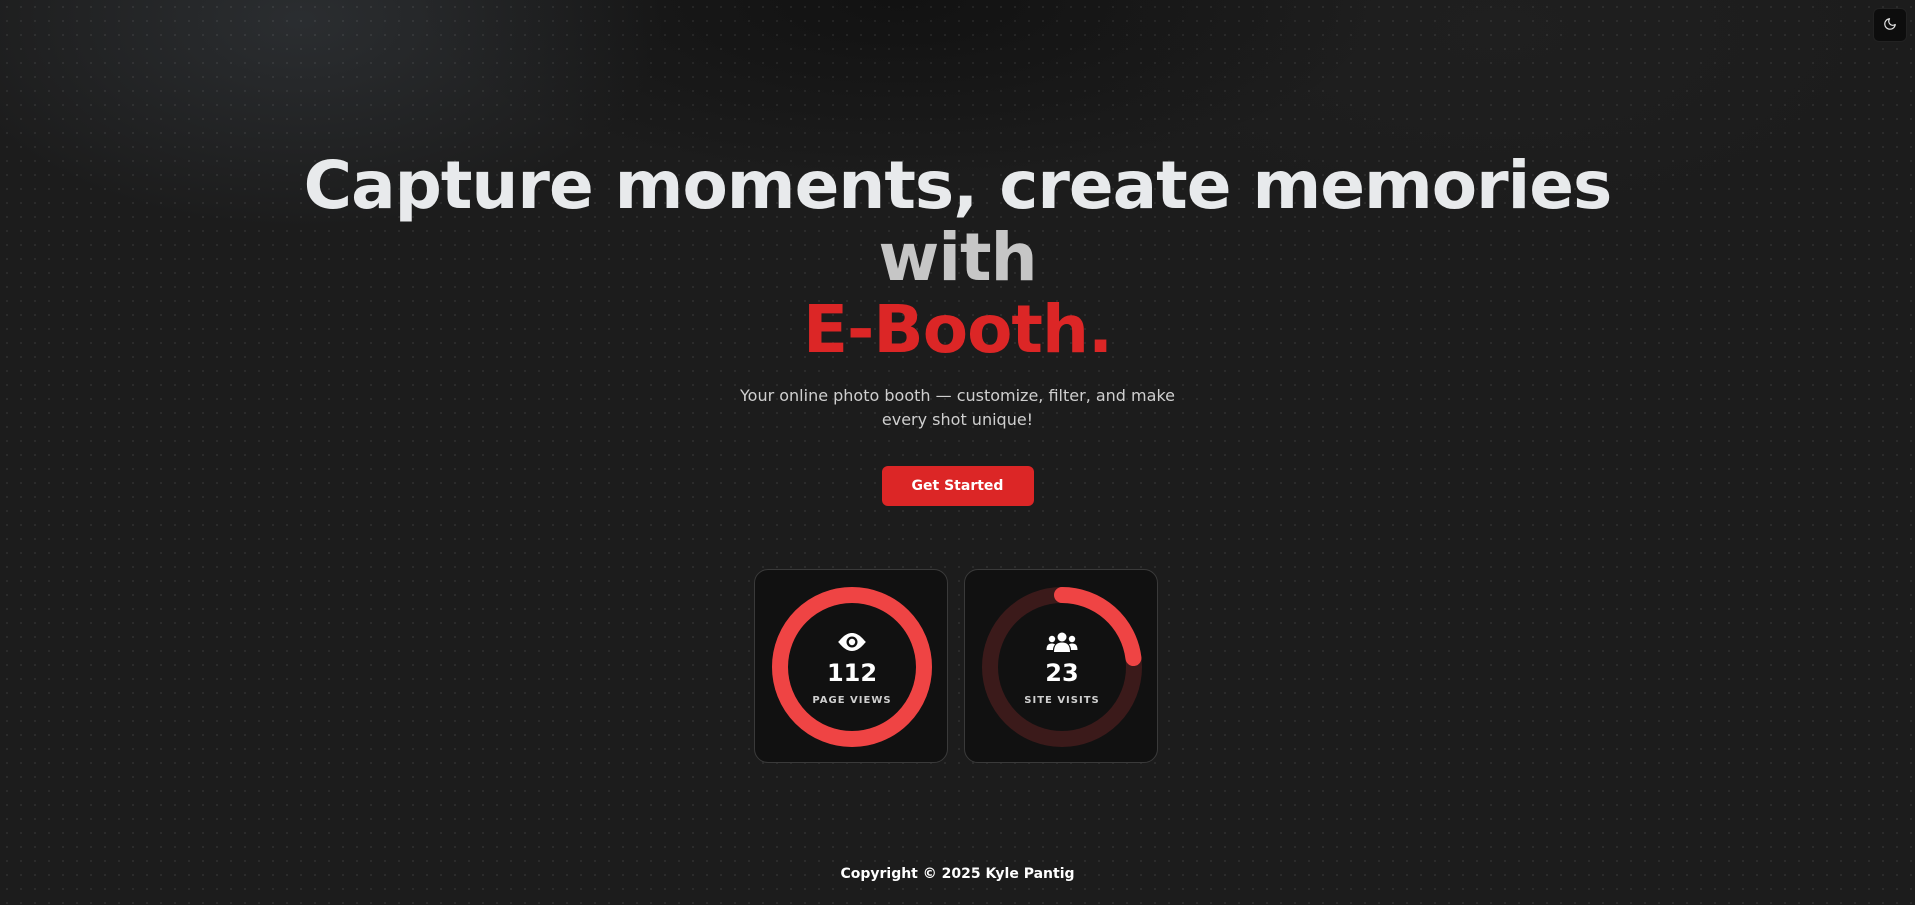  I want to click on brand-name: E-Booth., so click(957, 329).